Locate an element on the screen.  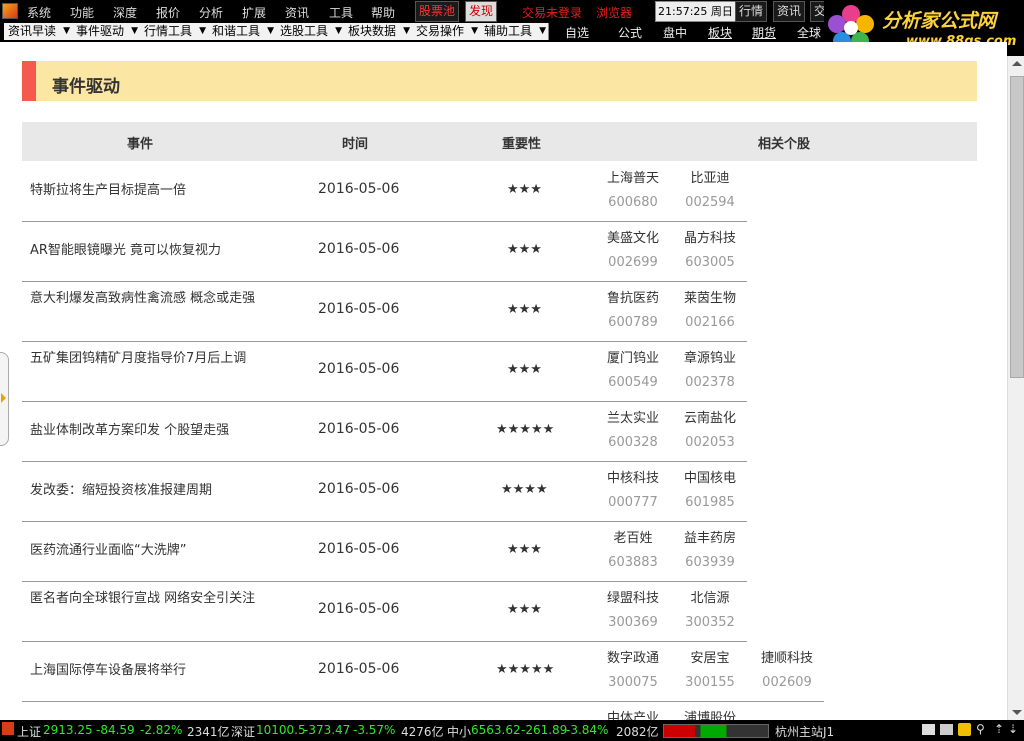
event-text: 特斯拉将生产目标提高一倍 is located at coordinates (145, 190).